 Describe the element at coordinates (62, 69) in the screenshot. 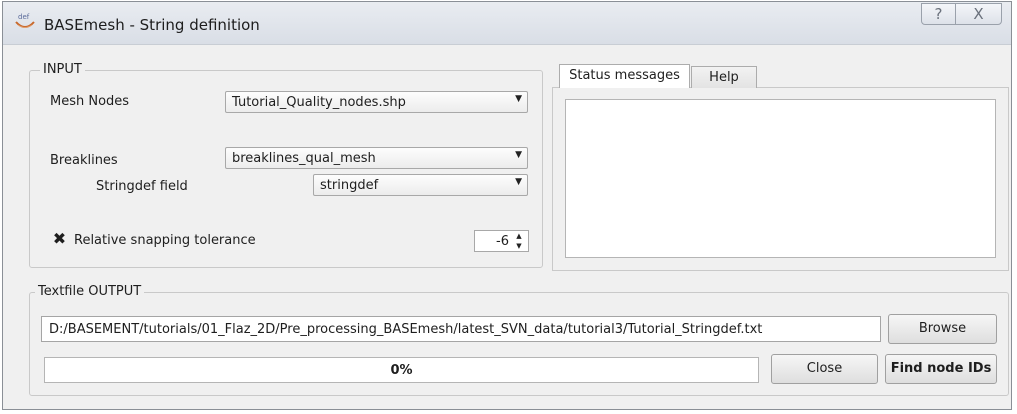

I see `input-group-title: INPUT` at that location.